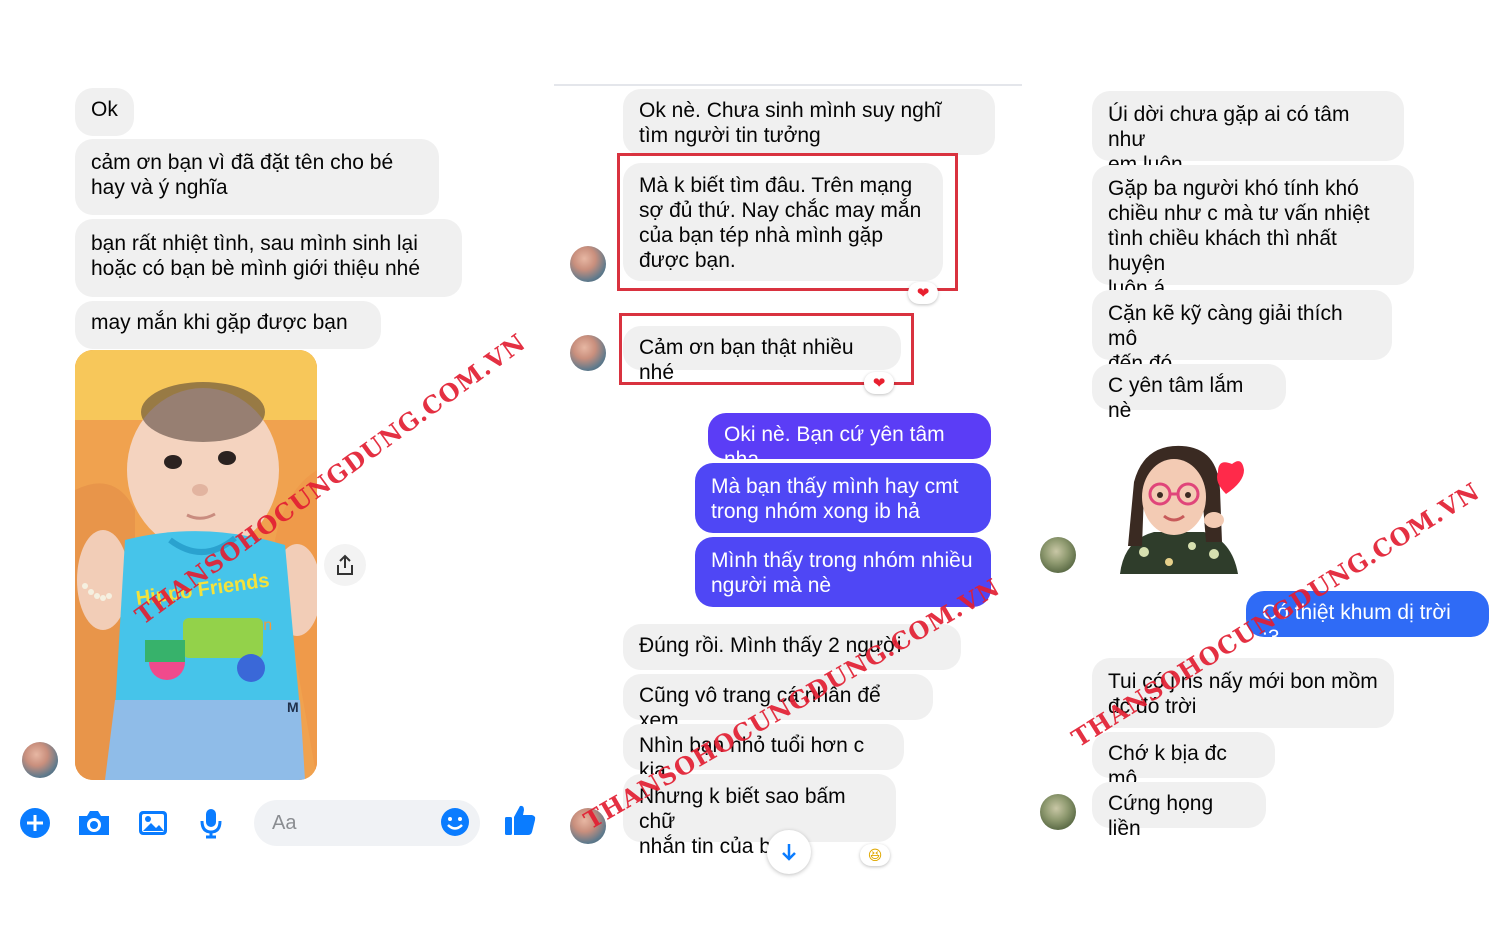 The image size is (1500, 938). I want to click on share-button, so click(345, 565).